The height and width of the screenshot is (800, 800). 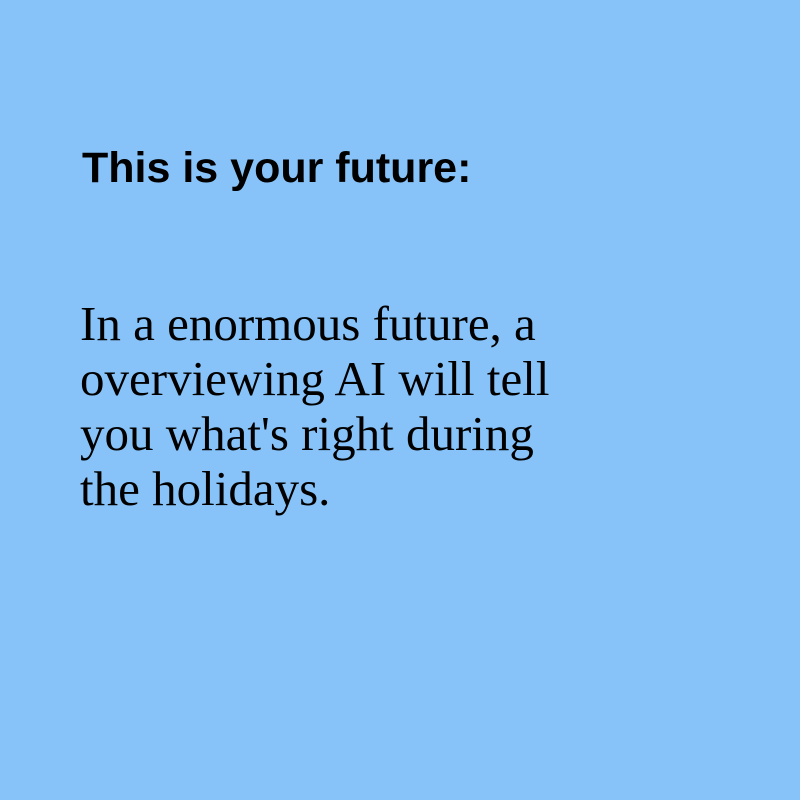 What do you see at coordinates (205, 488) in the screenshot?
I see `body-line: the holidays.` at bounding box center [205, 488].